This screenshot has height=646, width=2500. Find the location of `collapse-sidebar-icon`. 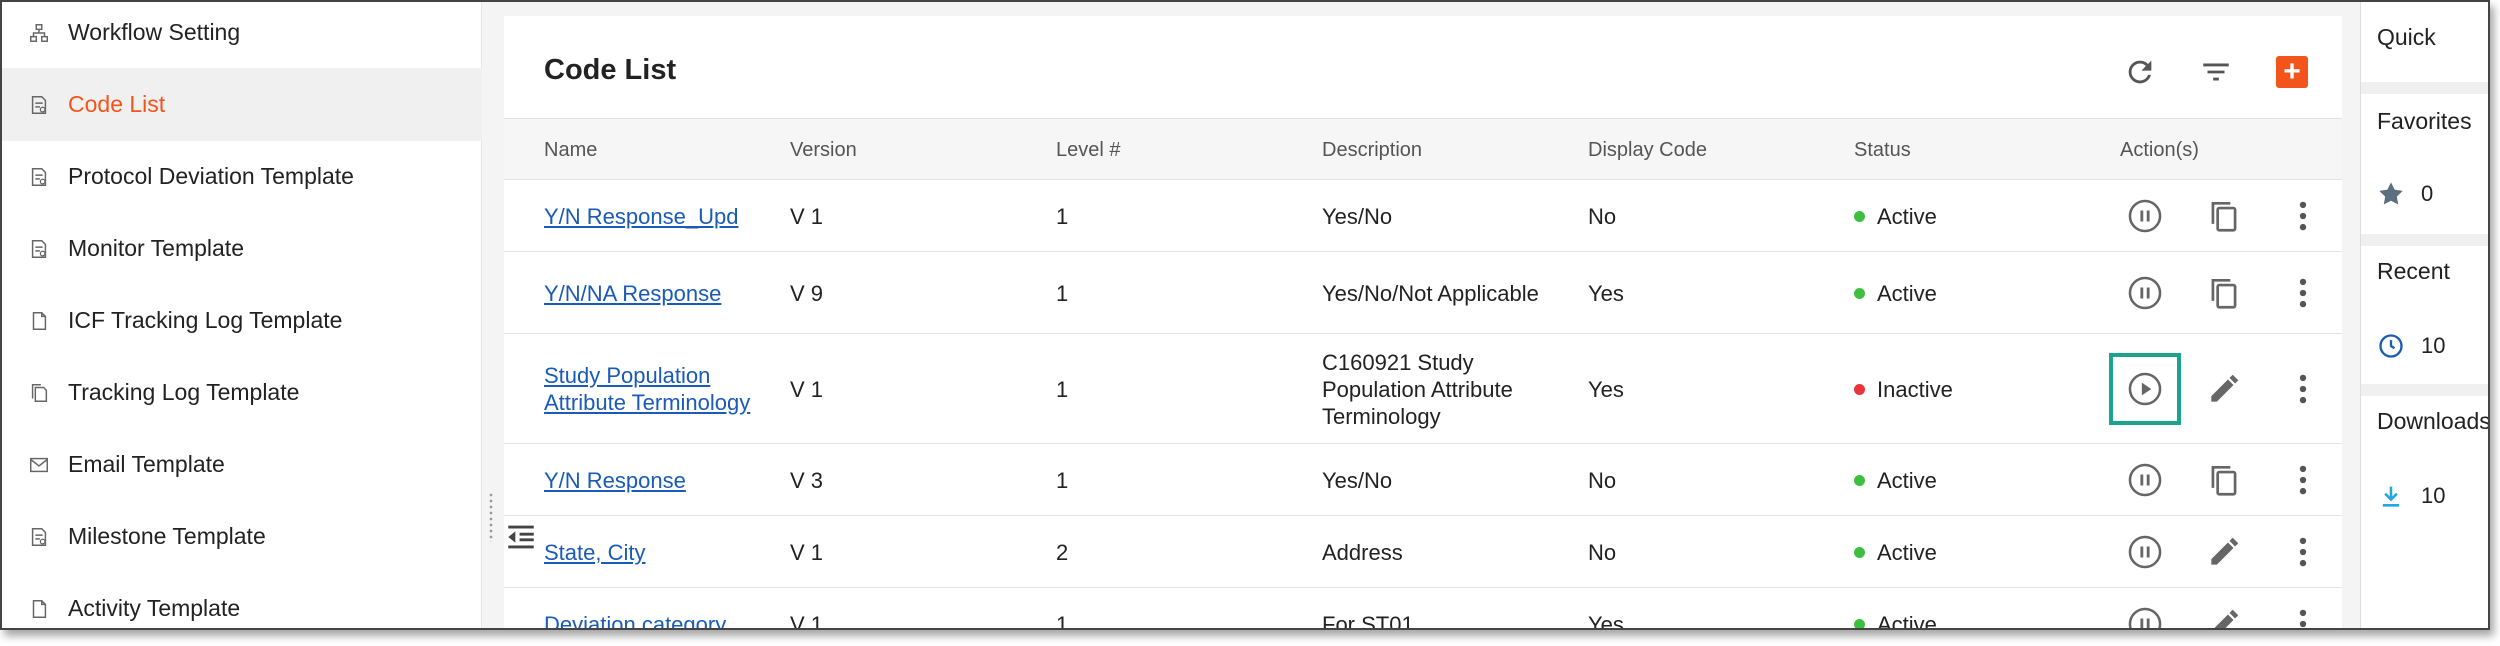

collapse-sidebar-icon is located at coordinates (521, 537).